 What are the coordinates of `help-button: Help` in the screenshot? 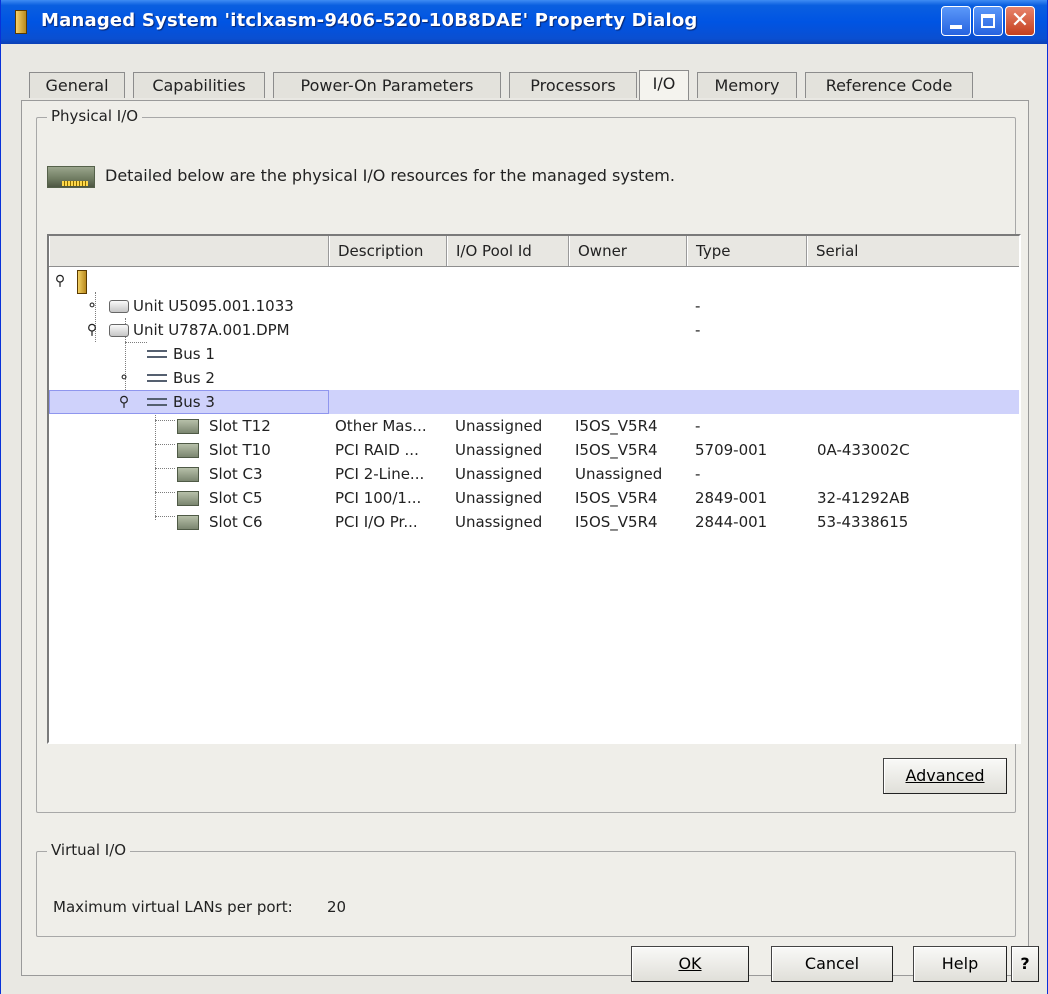 It's located at (960, 964).